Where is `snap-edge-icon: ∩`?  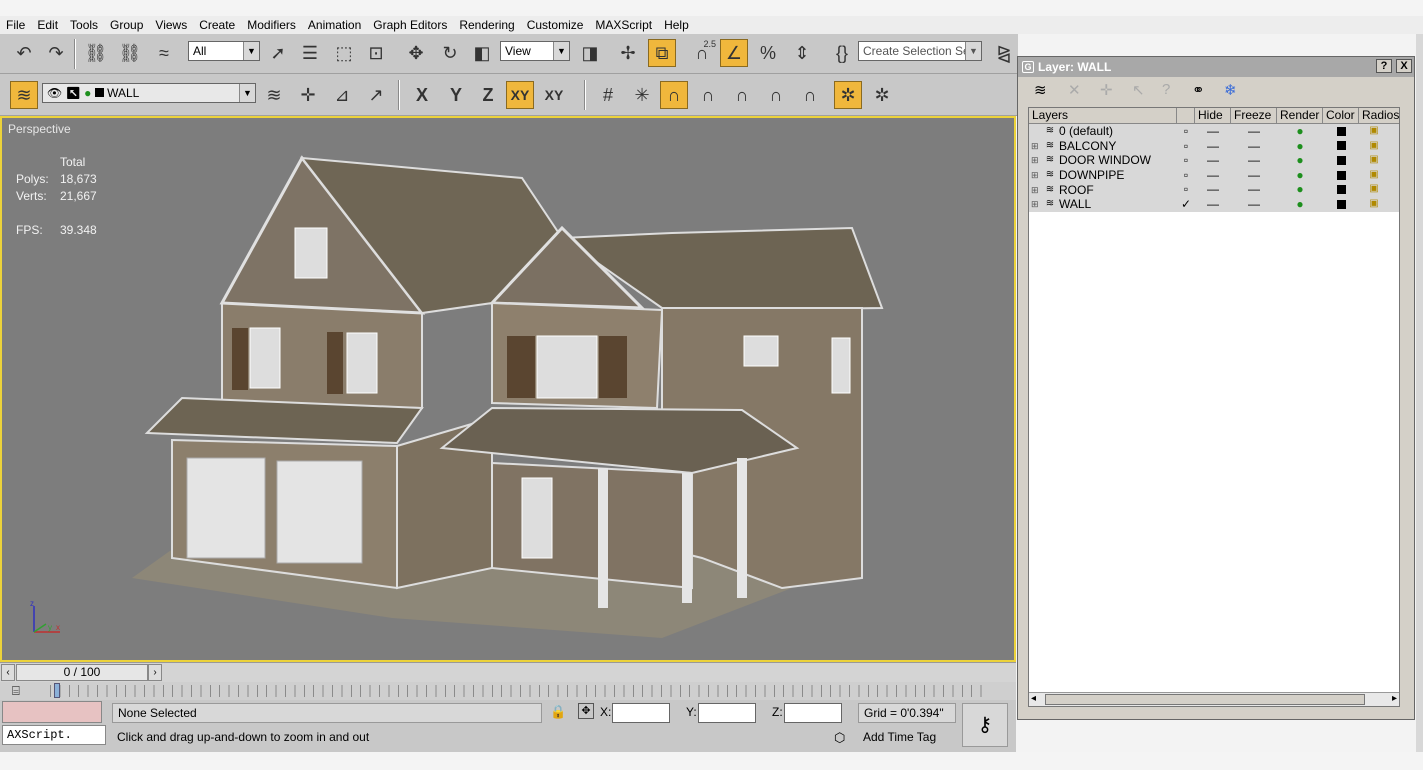 snap-edge-icon: ∩ is located at coordinates (742, 95).